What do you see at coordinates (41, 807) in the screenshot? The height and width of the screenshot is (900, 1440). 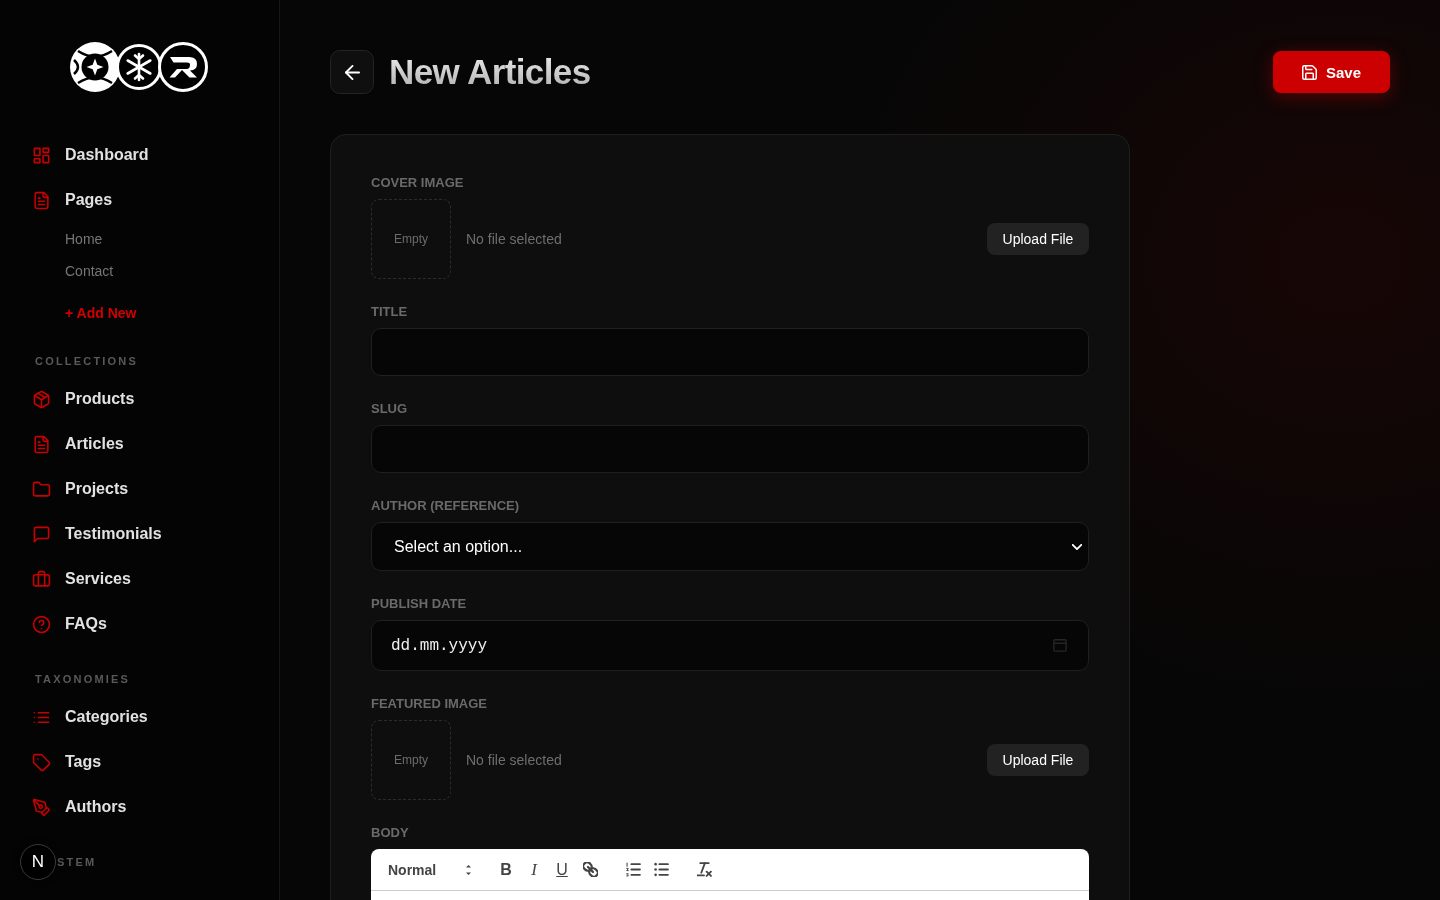 I see `pen-nib-icon` at bounding box center [41, 807].